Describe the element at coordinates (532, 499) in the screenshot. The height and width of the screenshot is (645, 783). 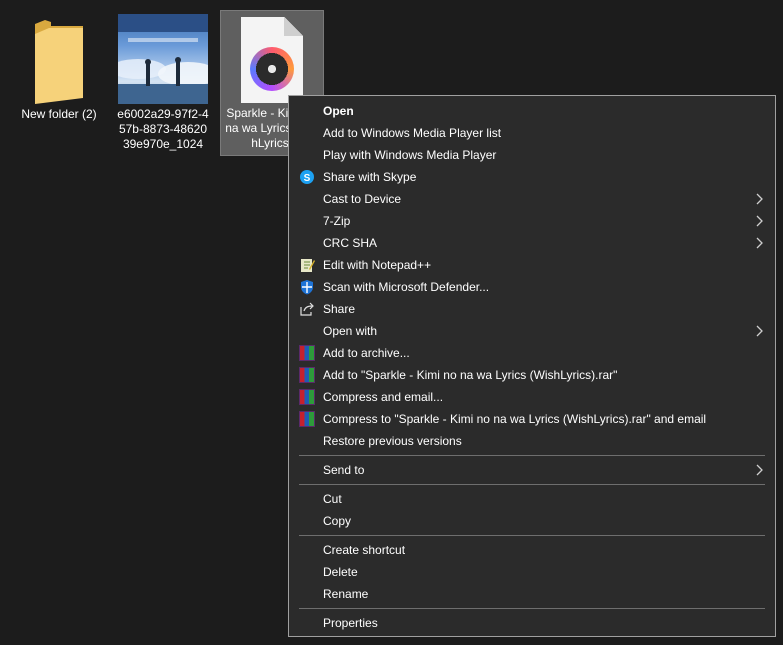
I see `menu-item-cut: Cut` at that location.